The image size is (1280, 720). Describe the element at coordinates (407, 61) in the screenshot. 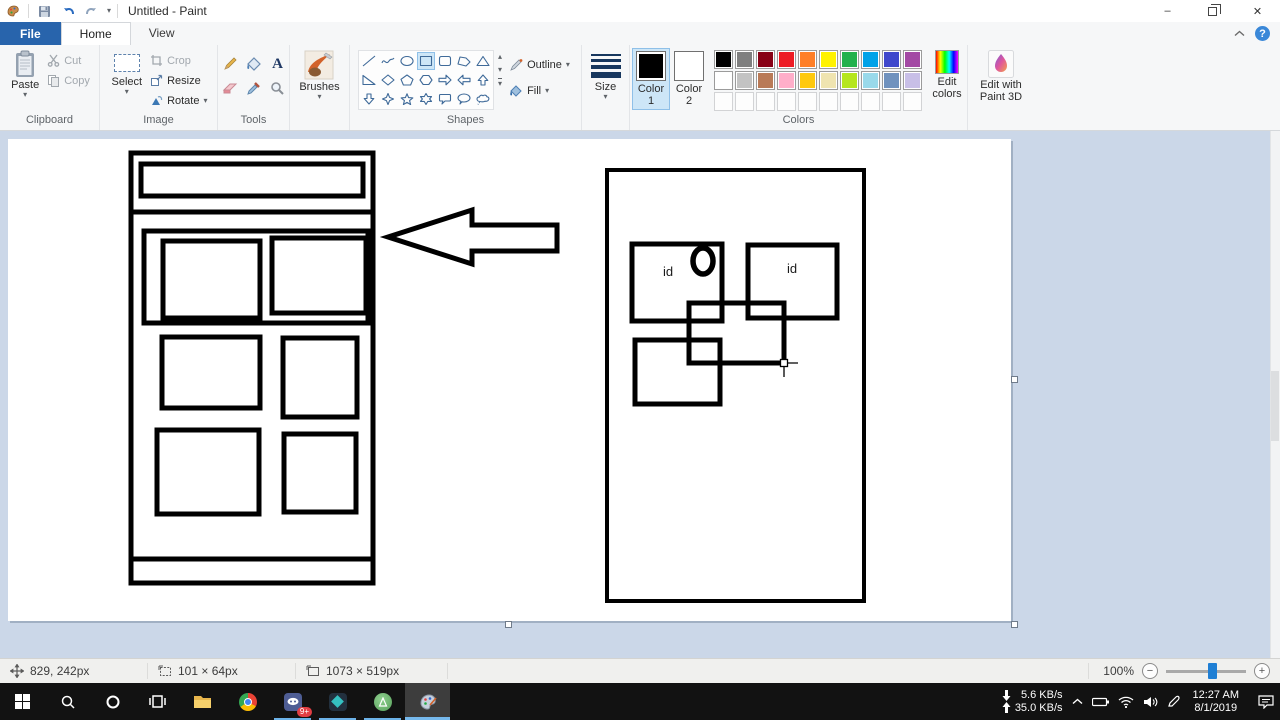

I see `shape-ellipse` at that location.